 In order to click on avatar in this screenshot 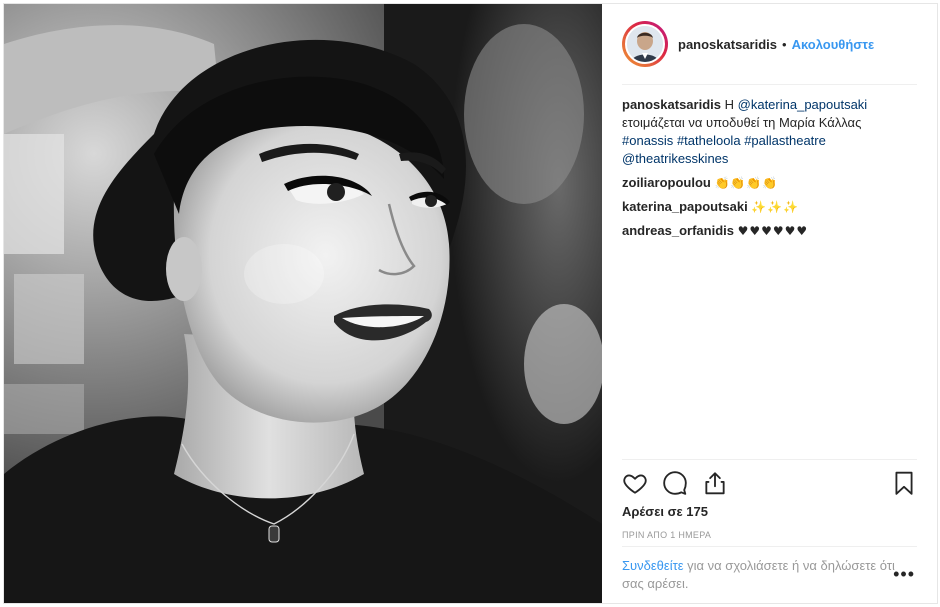, I will do `click(645, 44)`.